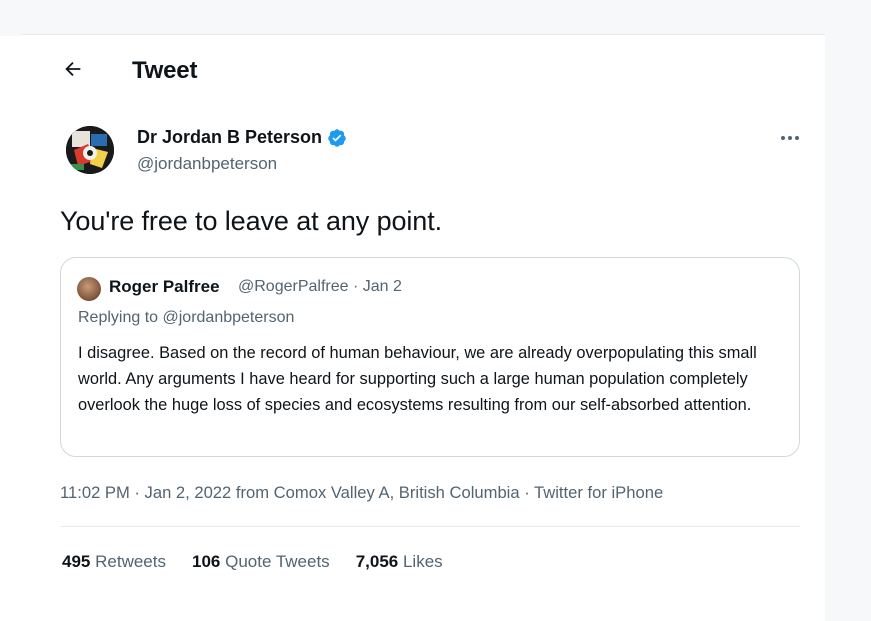 The height and width of the screenshot is (621, 871). I want to click on author-avatar, so click(90, 150).